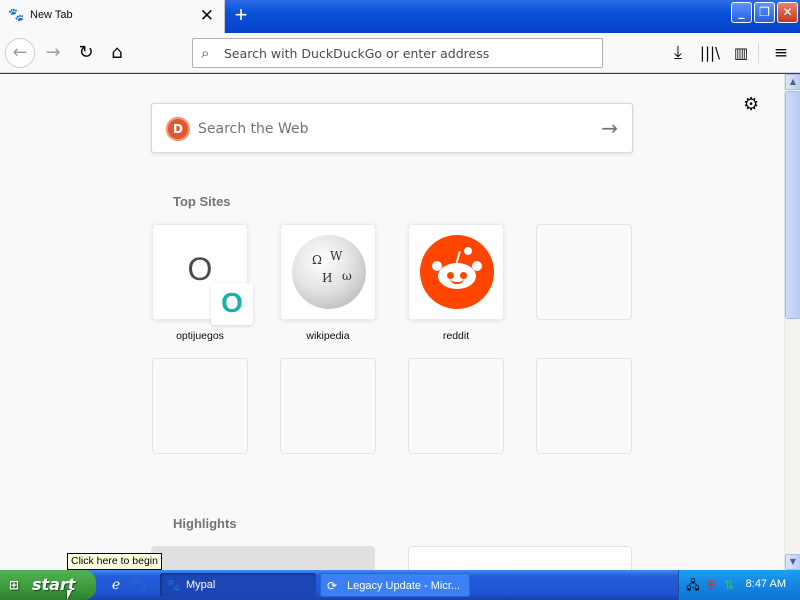 The width and height of the screenshot is (800, 600). Describe the element at coordinates (114, 561) in the screenshot. I see `start-tooltip: Click here to begin` at that location.